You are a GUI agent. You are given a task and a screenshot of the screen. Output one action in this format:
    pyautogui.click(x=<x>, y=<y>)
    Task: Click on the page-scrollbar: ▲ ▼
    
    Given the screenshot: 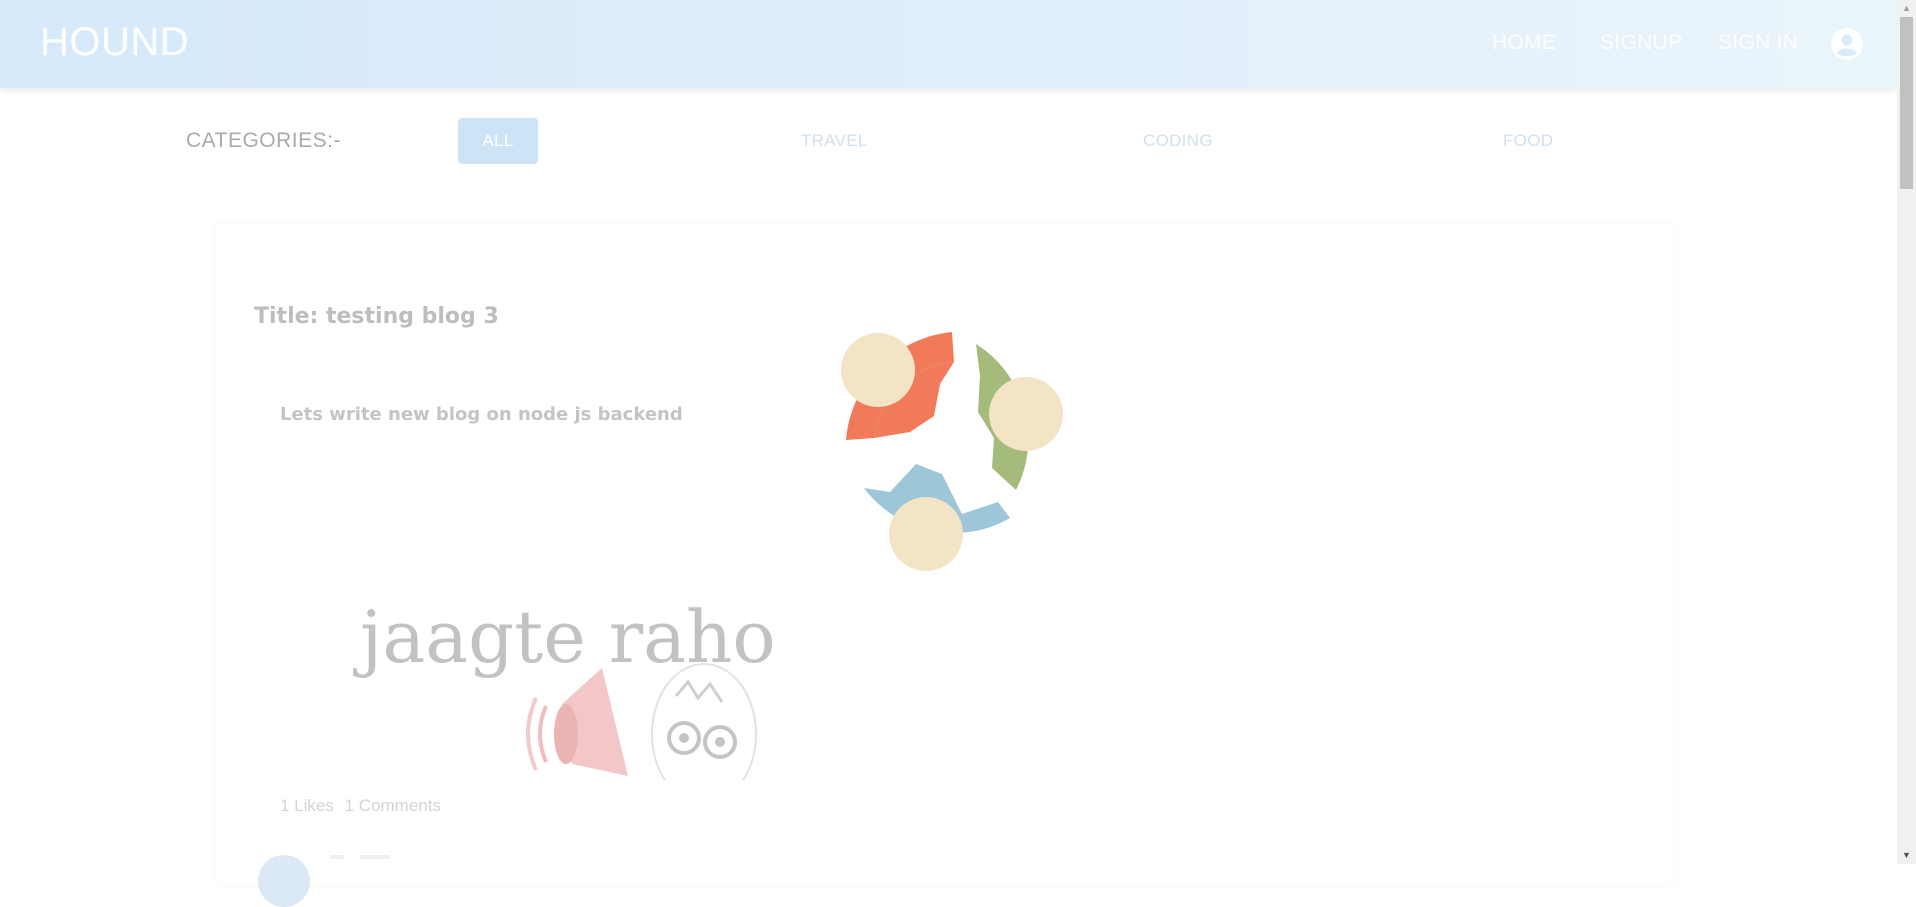 What is the action you would take?
    pyautogui.click(x=1906, y=432)
    